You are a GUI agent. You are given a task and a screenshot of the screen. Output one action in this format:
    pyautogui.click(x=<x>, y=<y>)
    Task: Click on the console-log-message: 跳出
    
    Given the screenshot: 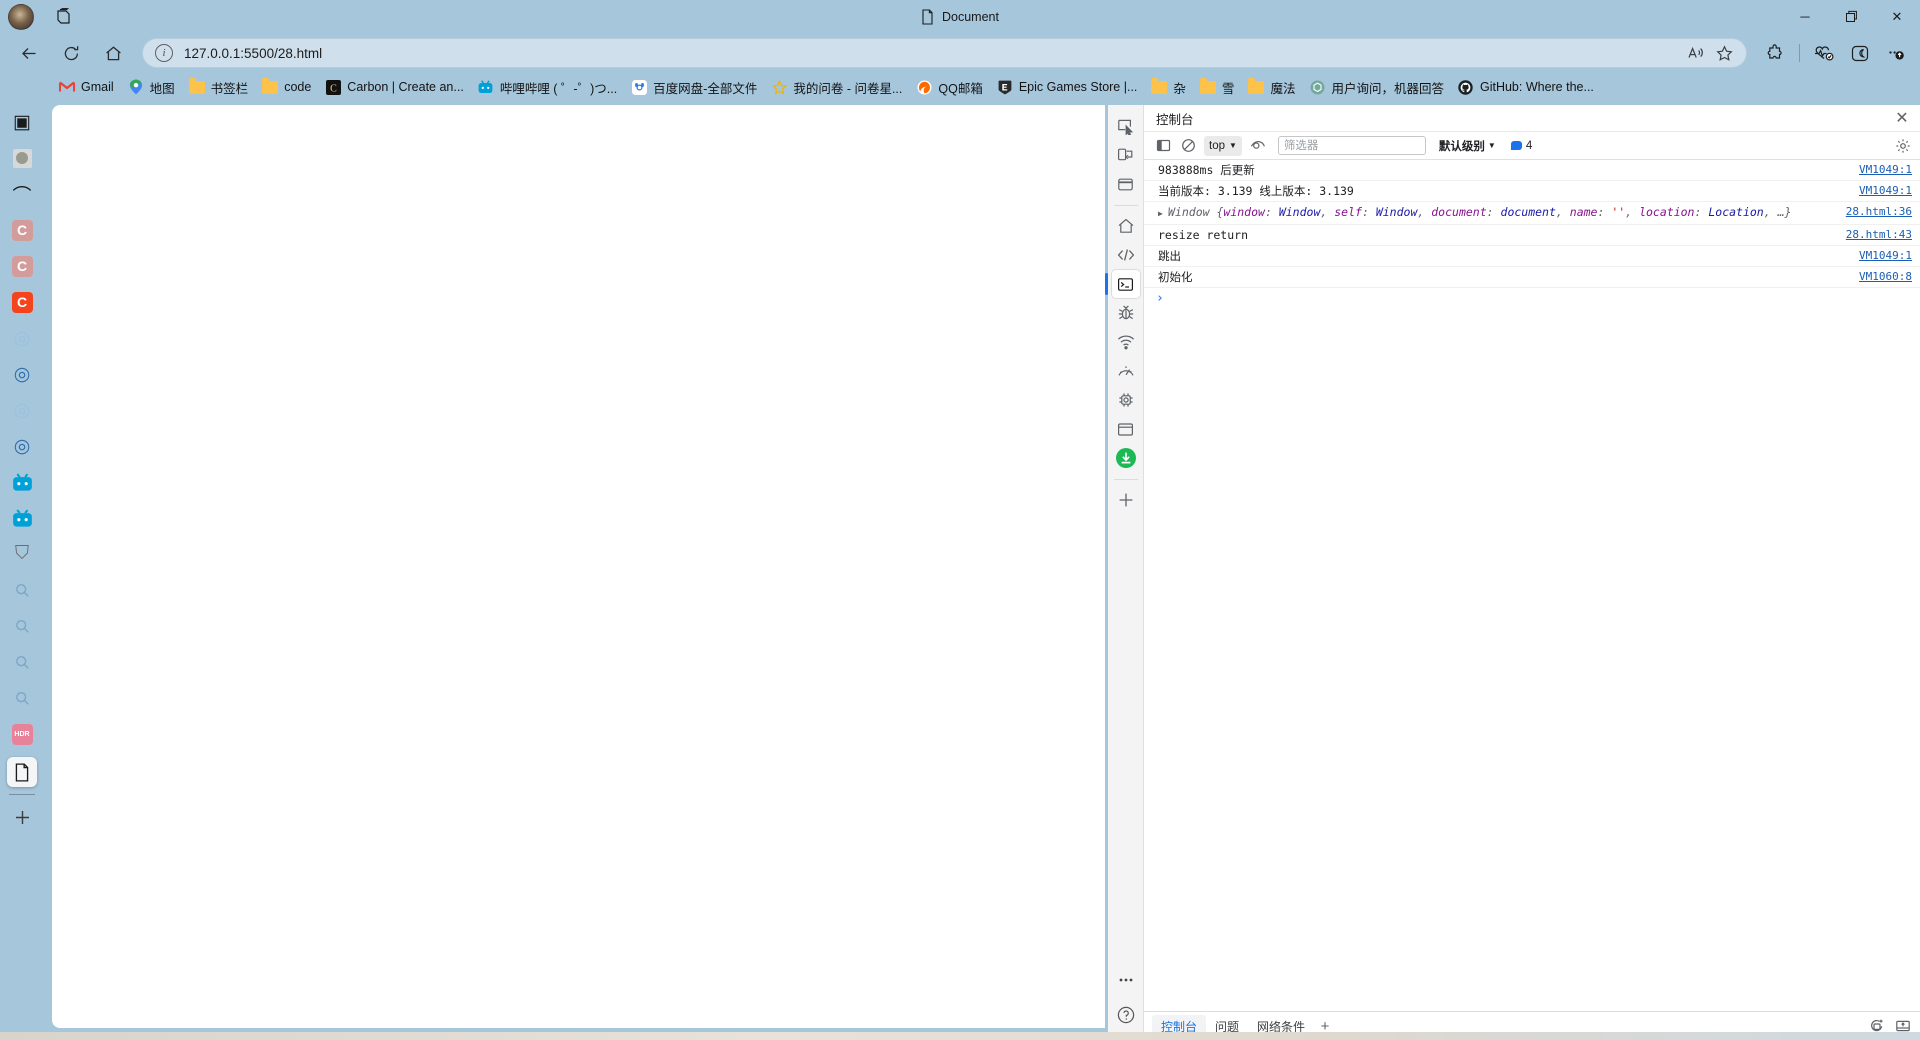 What is the action you would take?
    pyautogui.click(x=1169, y=256)
    